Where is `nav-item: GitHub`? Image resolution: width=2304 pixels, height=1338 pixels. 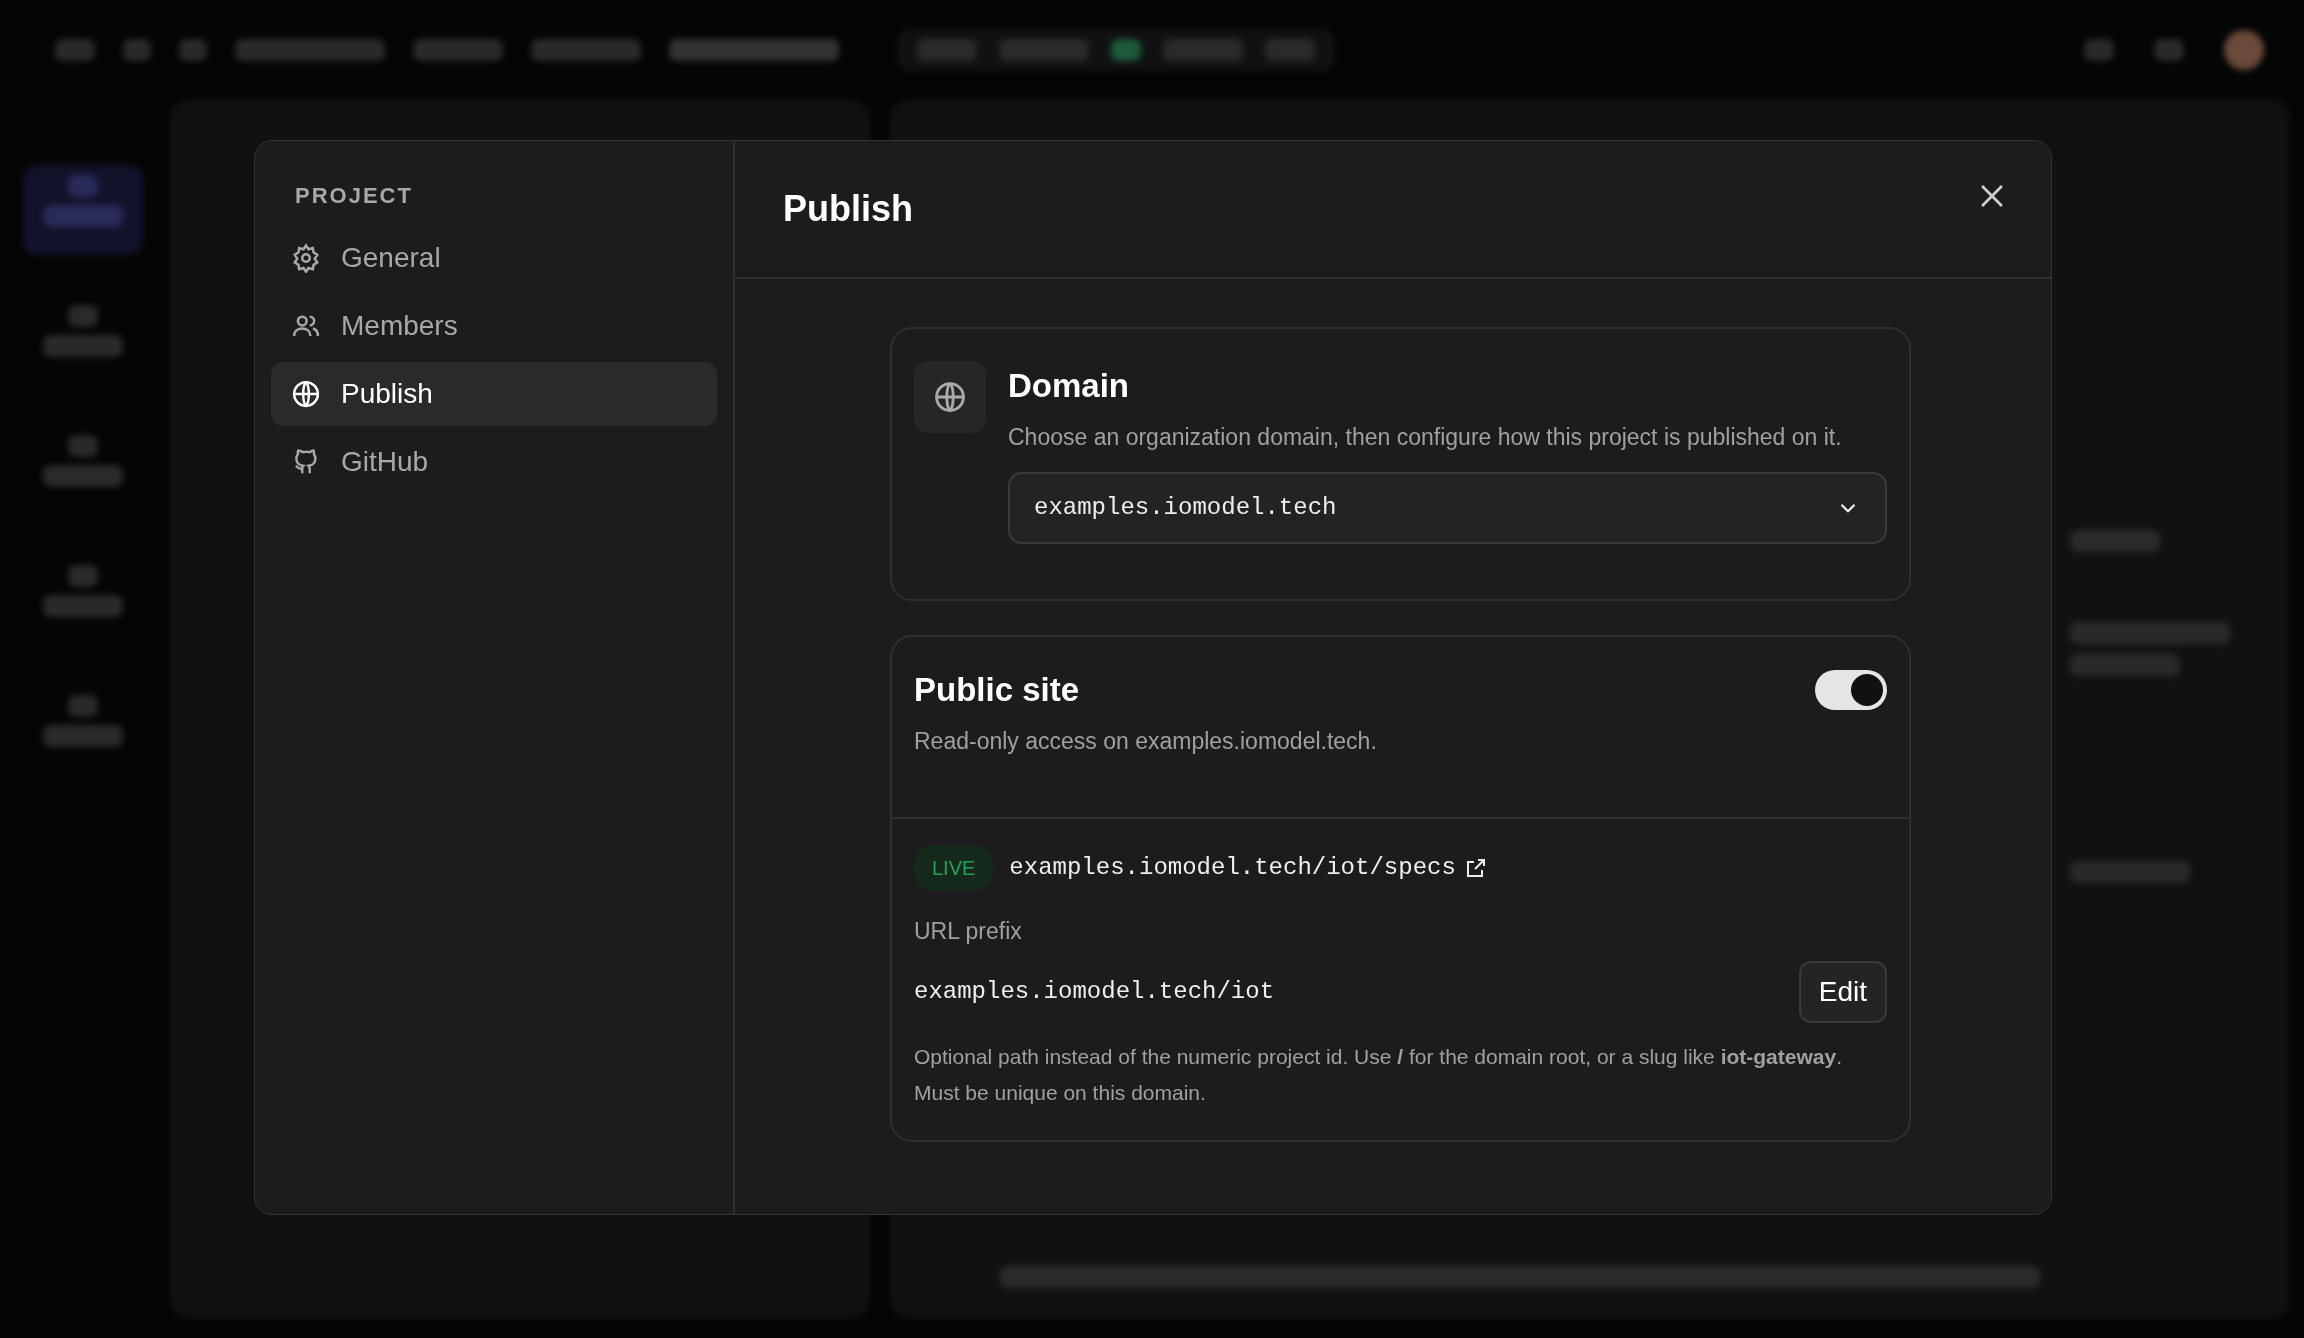
nav-item: GitHub is located at coordinates (494, 462).